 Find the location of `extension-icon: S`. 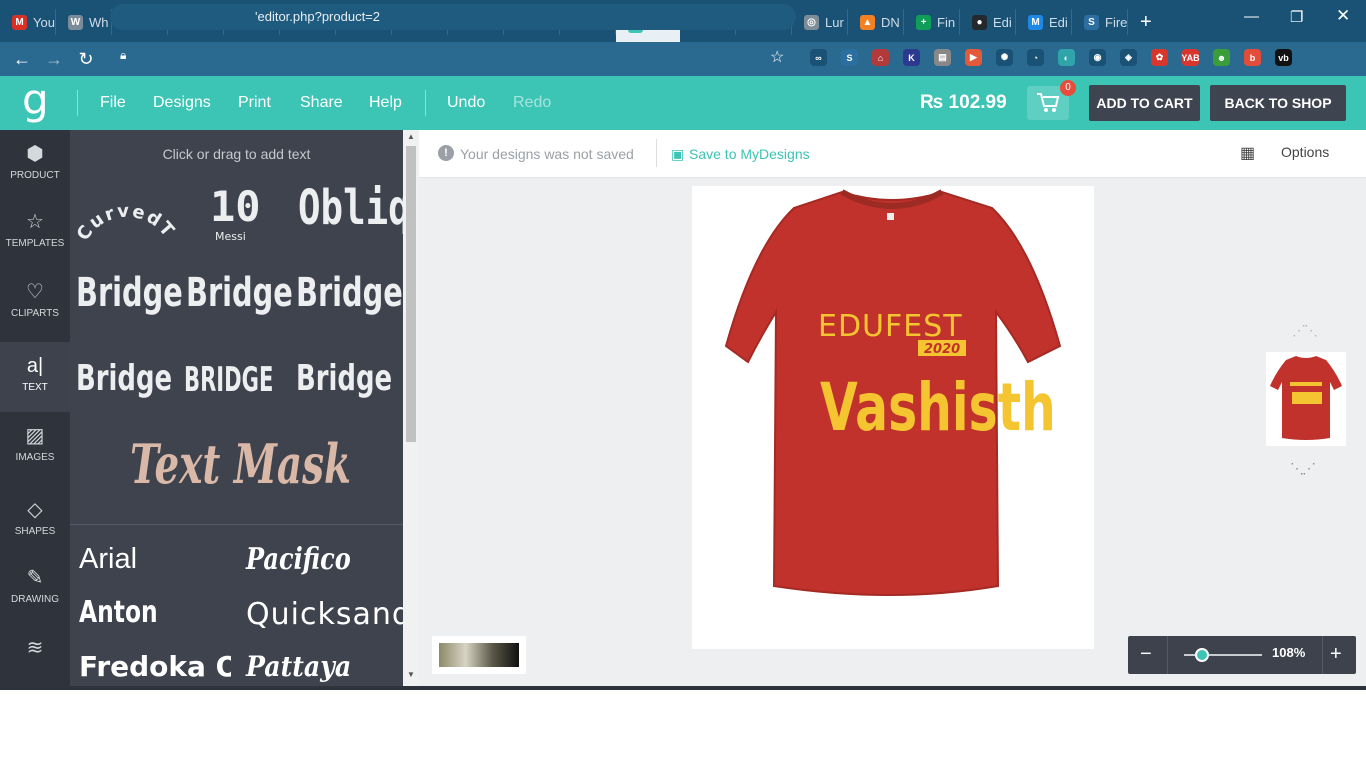

extension-icon: S is located at coordinates (849, 57).